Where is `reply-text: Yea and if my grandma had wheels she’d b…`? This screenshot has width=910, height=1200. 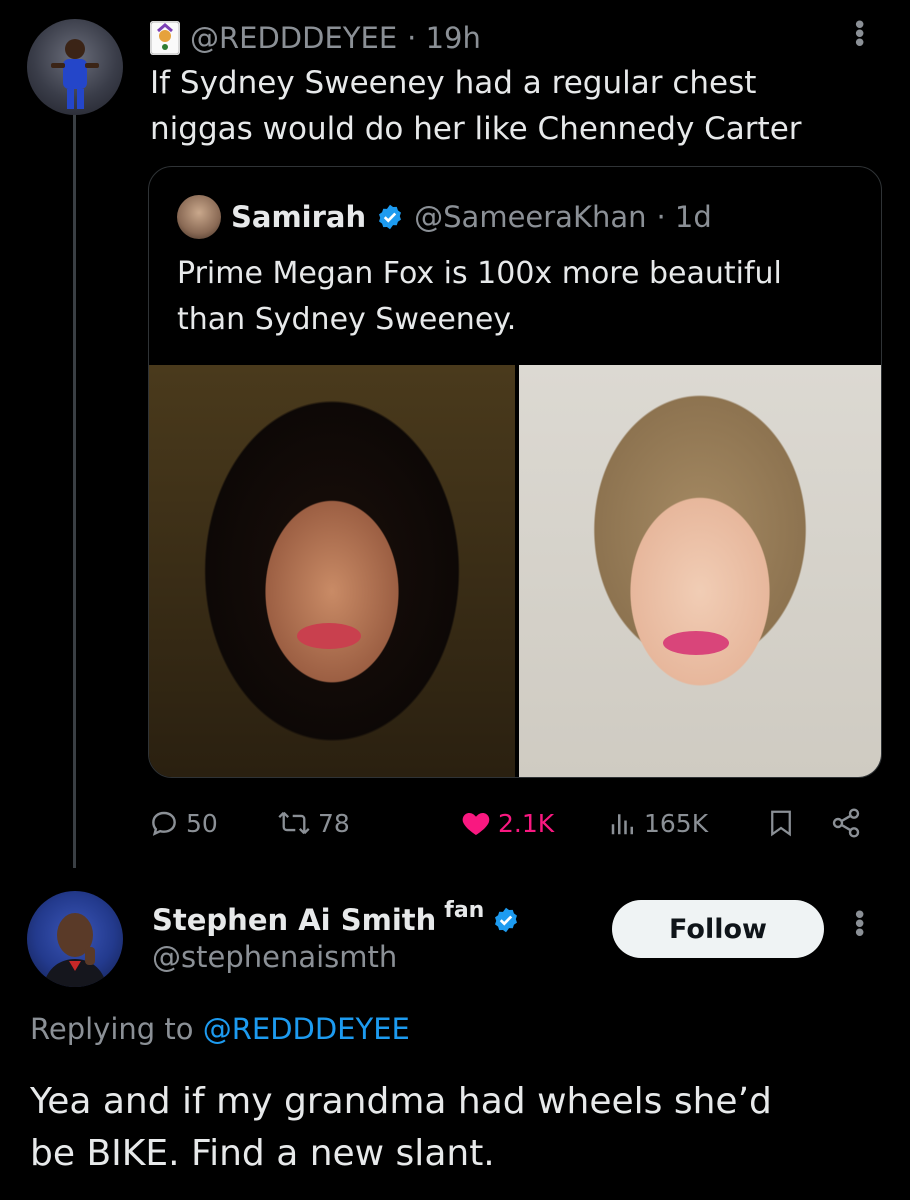
reply-text: Yea and if my grandma had wheels she’d b… is located at coordinates (401, 1127).